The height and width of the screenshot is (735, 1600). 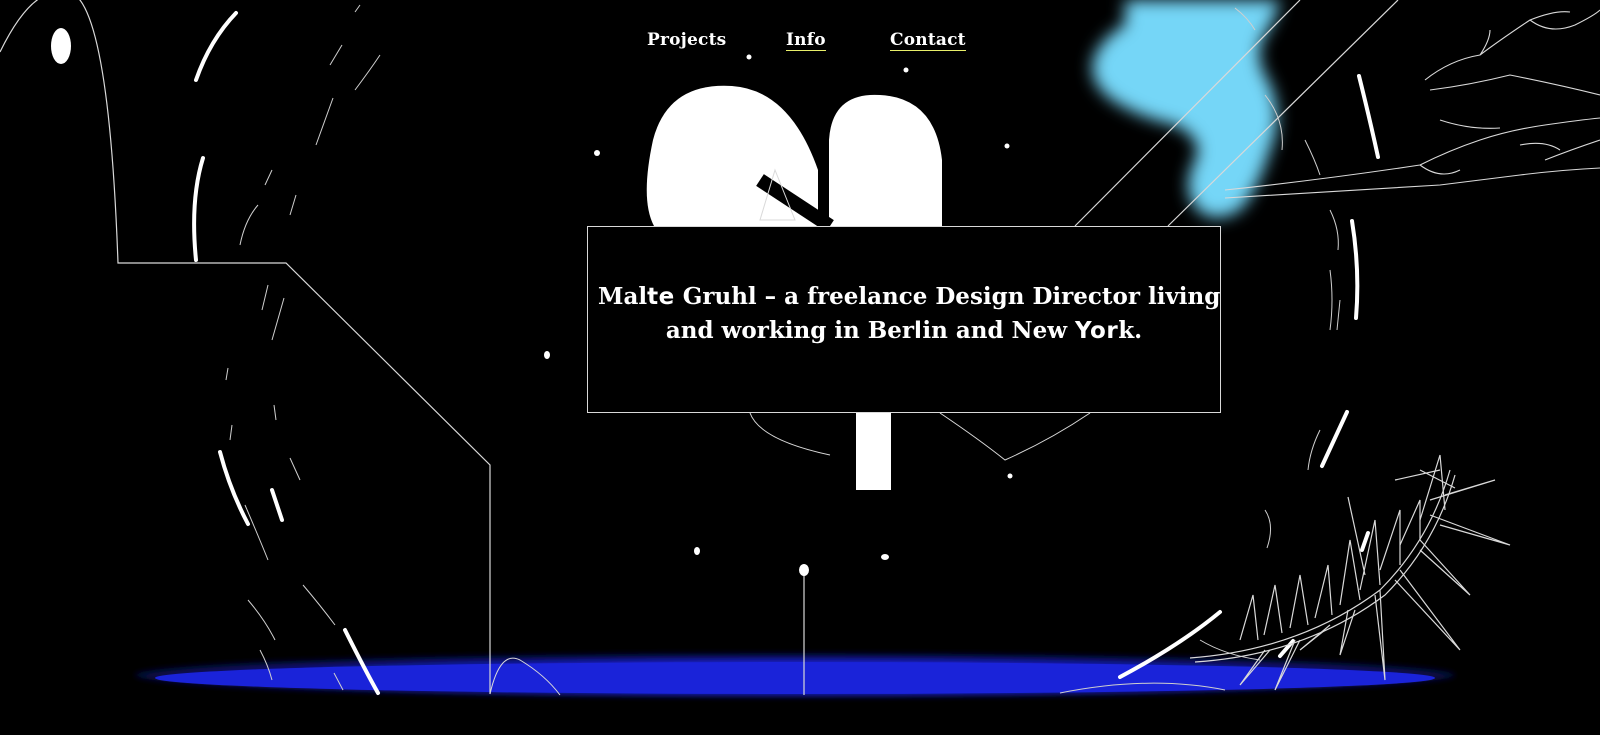 I want to click on intro-segment: Mal, so click(x=623, y=296).